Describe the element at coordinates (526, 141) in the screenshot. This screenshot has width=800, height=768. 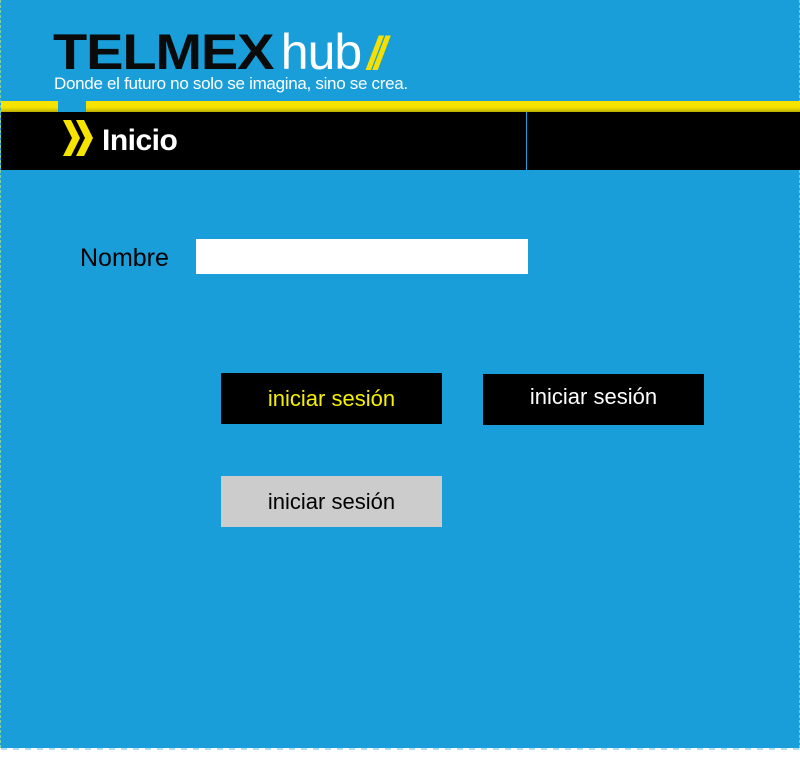
I see `title-bar-divider` at that location.